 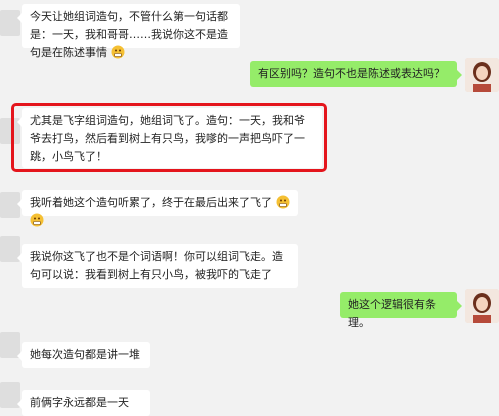 I want to click on chat-bubble-right: 有区别吗？造句不也是陈述或表达吗？, so click(x=356, y=74).